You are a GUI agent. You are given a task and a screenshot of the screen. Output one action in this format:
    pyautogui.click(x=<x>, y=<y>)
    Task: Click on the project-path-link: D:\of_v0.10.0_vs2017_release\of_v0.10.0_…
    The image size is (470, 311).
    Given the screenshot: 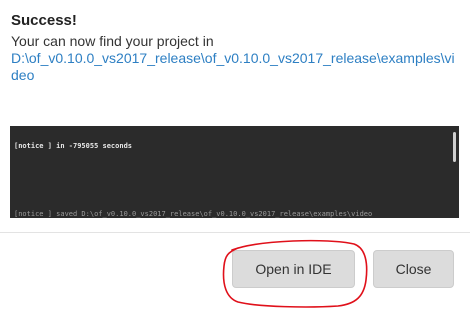 What is the action you would take?
    pyautogui.click(x=233, y=66)
    